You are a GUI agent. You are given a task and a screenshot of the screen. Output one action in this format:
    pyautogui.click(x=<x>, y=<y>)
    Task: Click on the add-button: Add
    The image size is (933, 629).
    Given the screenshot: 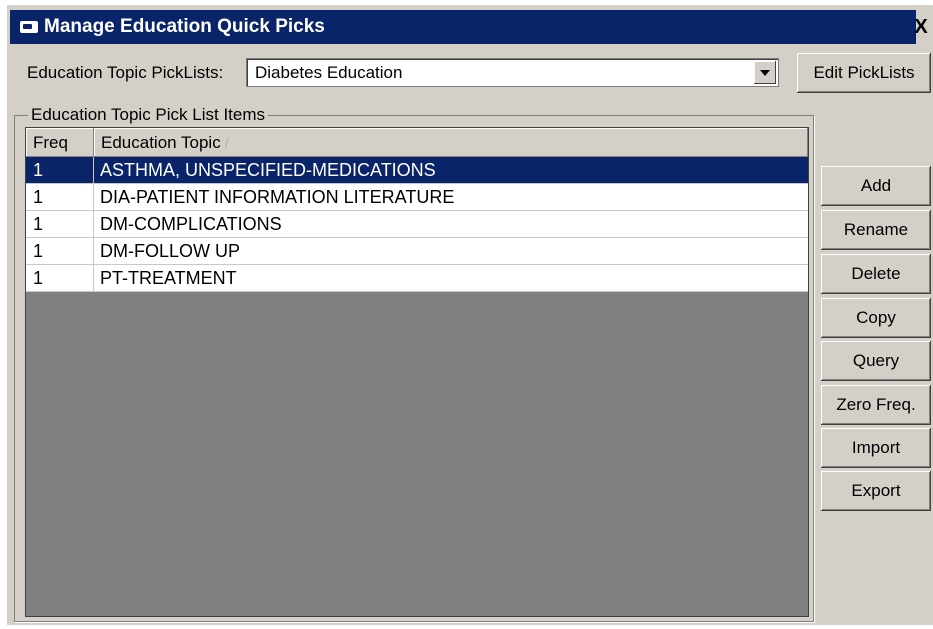 What is the action you would take?
    pyautogui.click(x=876, y=186)
    